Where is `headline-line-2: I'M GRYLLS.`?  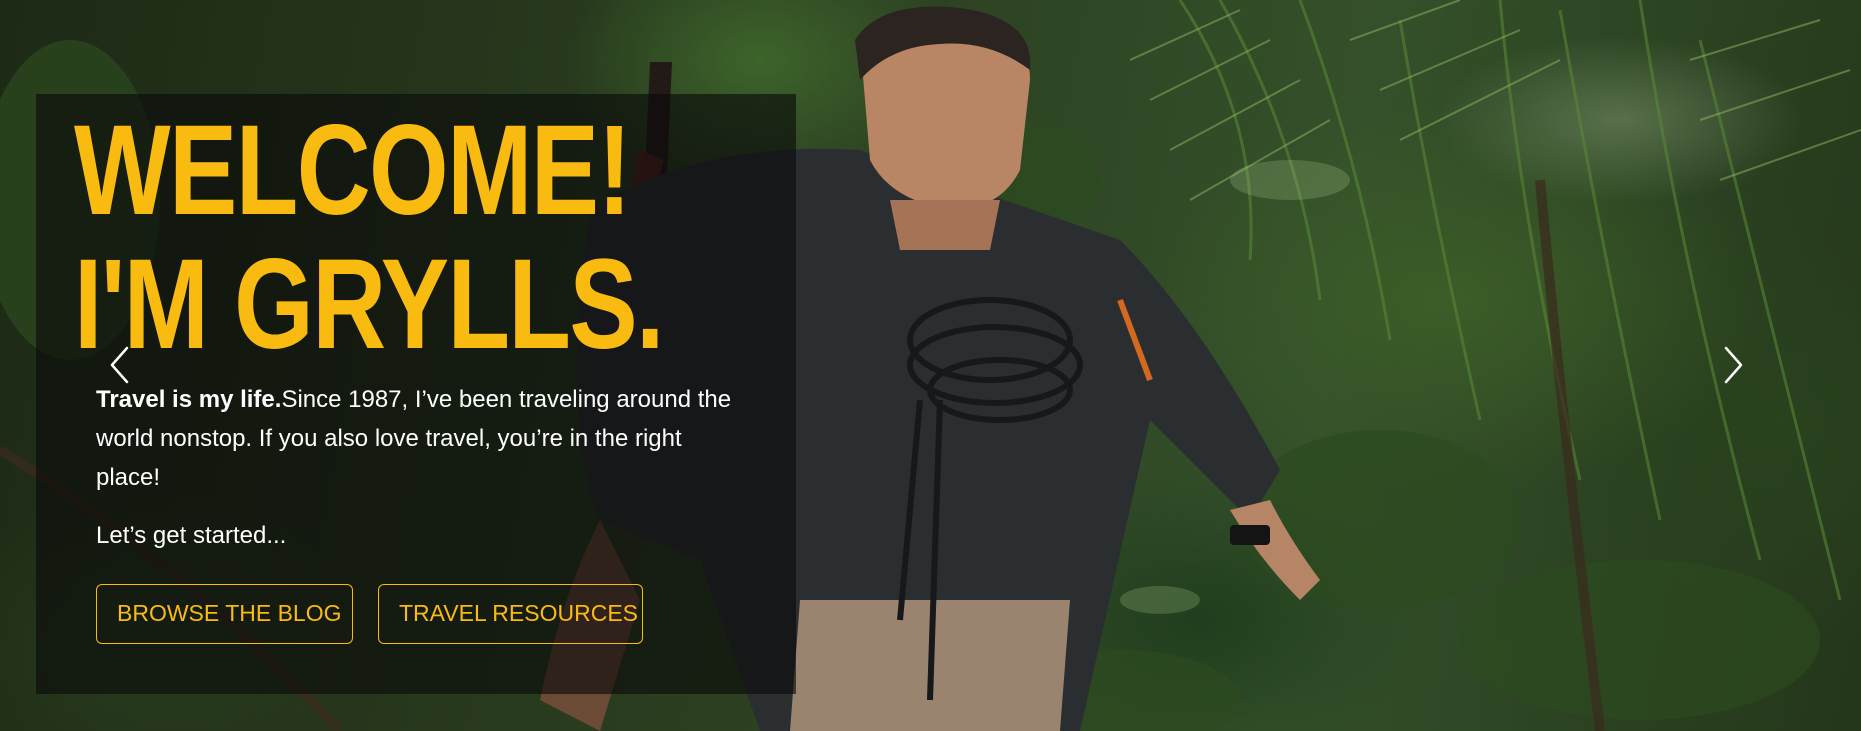
headline-line-2: I'M GRYLLS. is located at coordinates (369, 304).